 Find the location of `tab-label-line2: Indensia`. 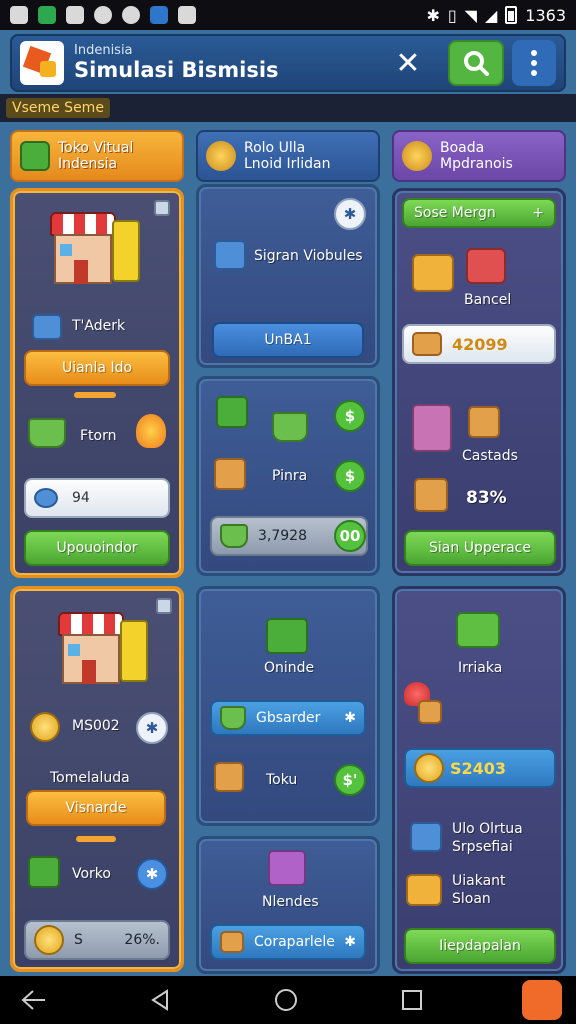

tab-label-line2: Indensia is located at coordinates (88, 164).